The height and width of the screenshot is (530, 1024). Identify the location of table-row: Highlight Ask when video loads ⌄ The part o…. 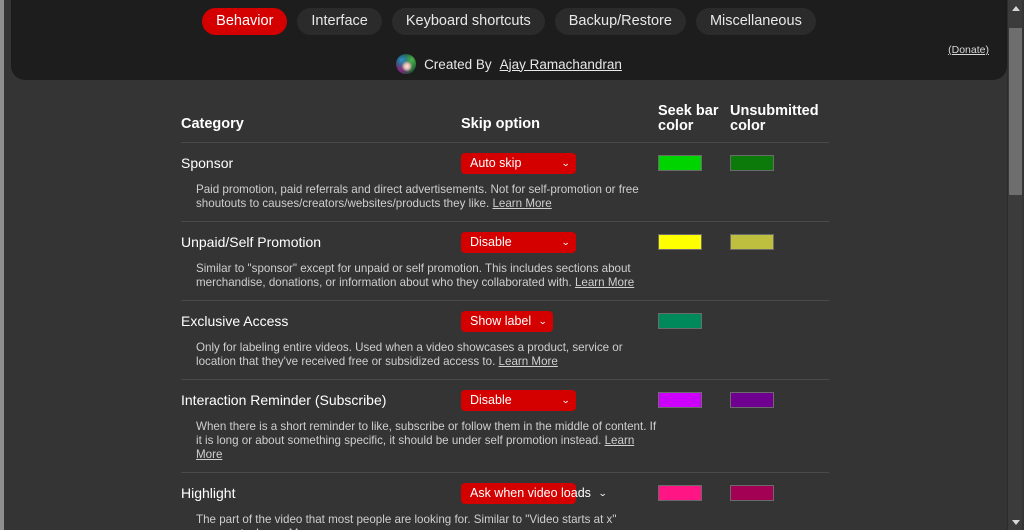
(505, 501).